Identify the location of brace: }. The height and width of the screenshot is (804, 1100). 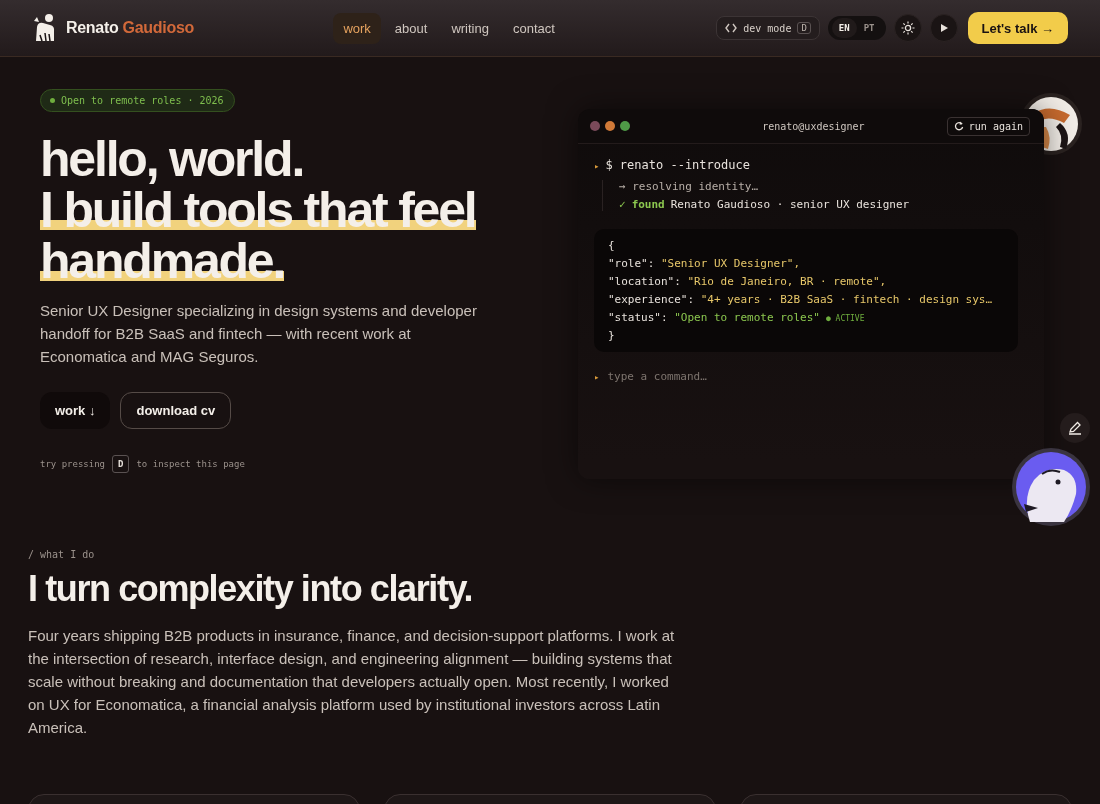
(612, 335).